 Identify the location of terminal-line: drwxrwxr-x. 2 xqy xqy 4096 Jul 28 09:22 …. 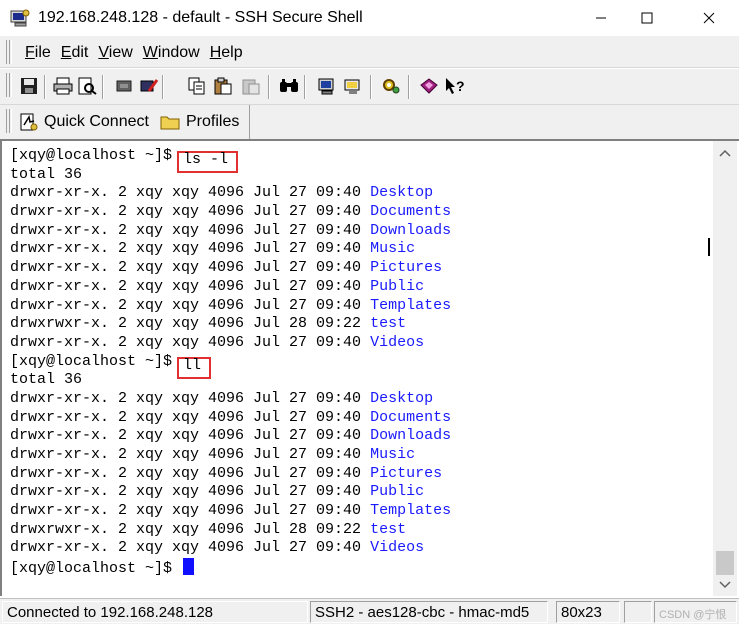
(360, 530).